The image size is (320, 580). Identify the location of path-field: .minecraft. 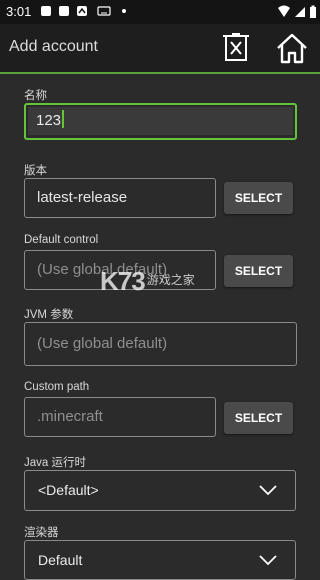
(120, 417).